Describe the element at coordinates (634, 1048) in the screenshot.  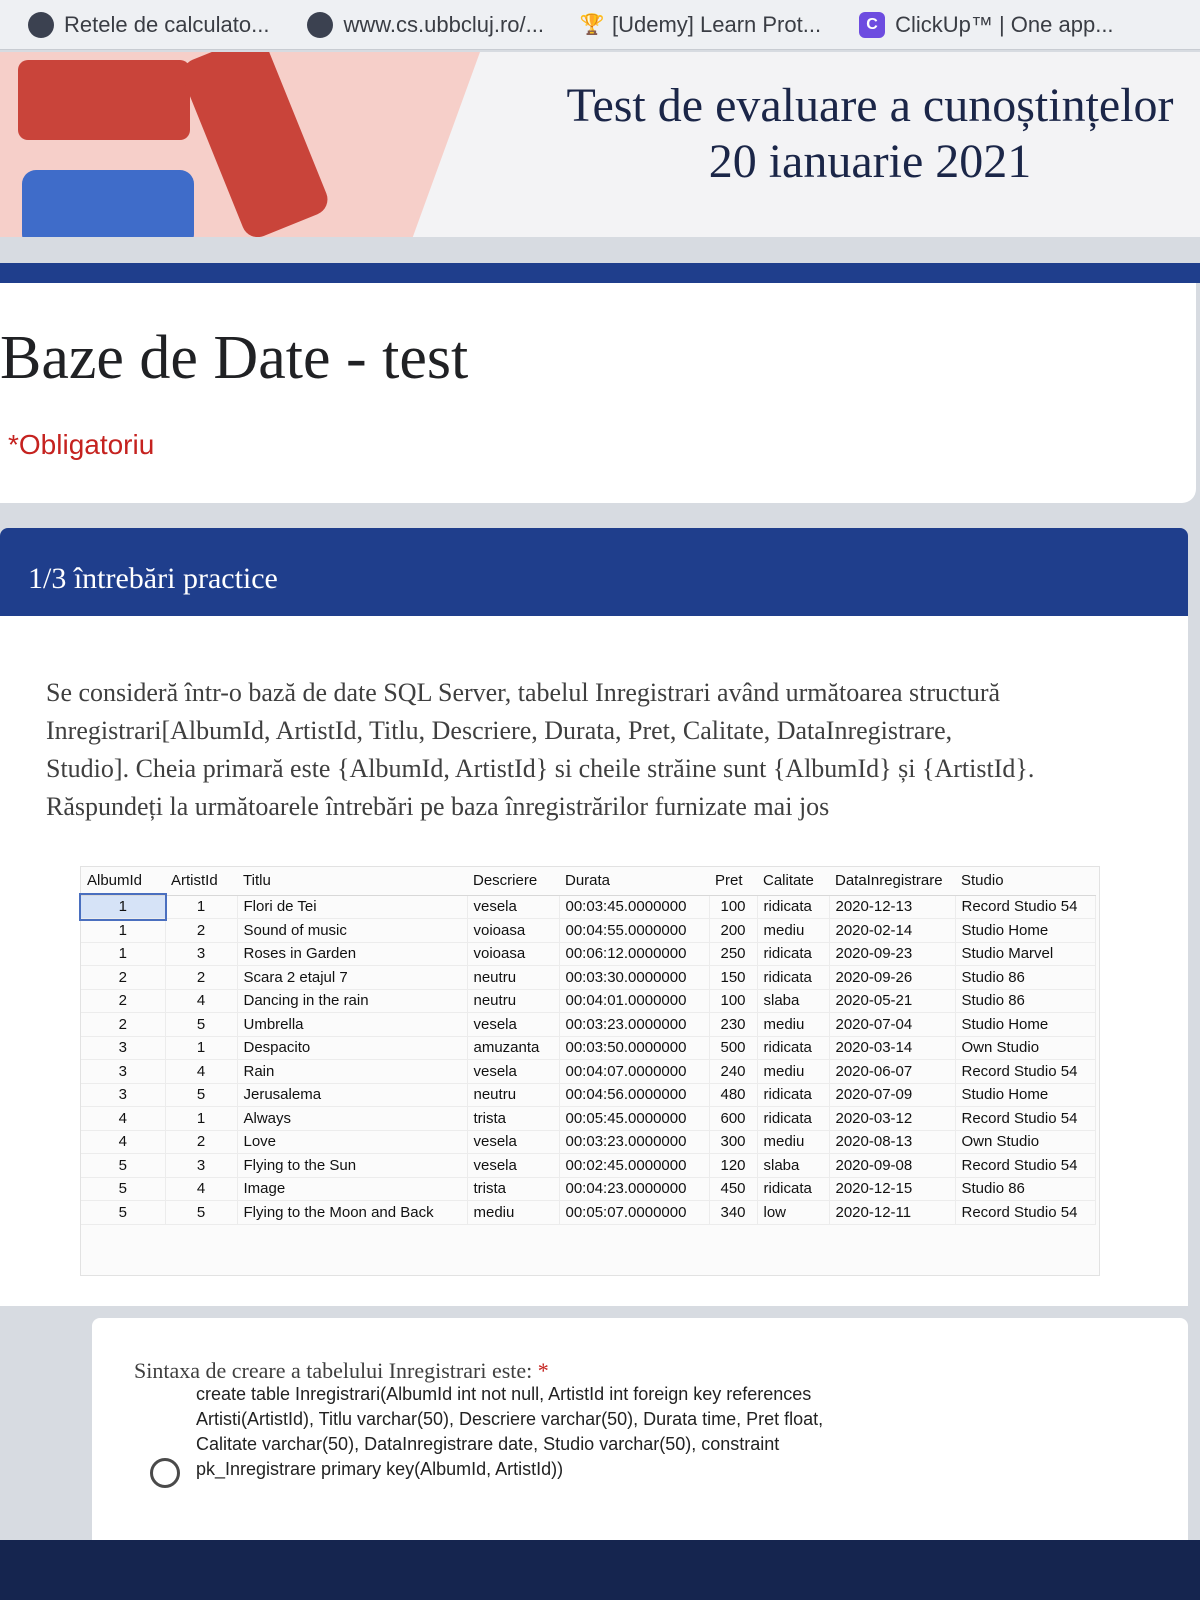
I see `table-cell-durata: 00:03:50.0000000` at that location.